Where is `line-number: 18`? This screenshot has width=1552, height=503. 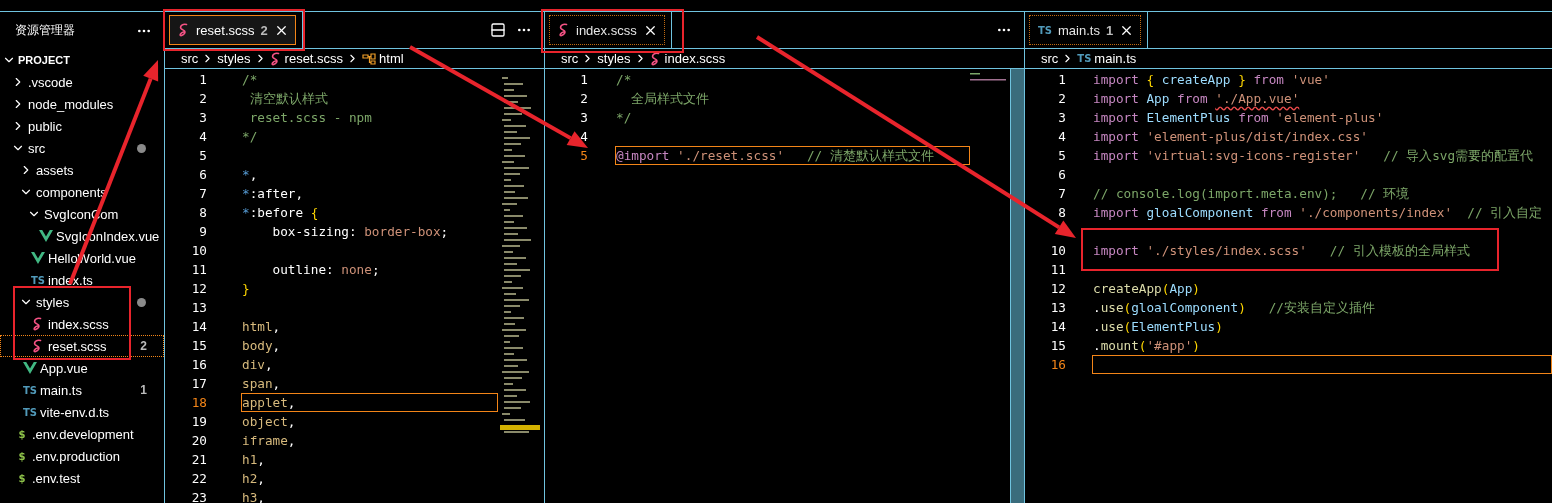 line-number: 18 is located at coordinates (198, 402).